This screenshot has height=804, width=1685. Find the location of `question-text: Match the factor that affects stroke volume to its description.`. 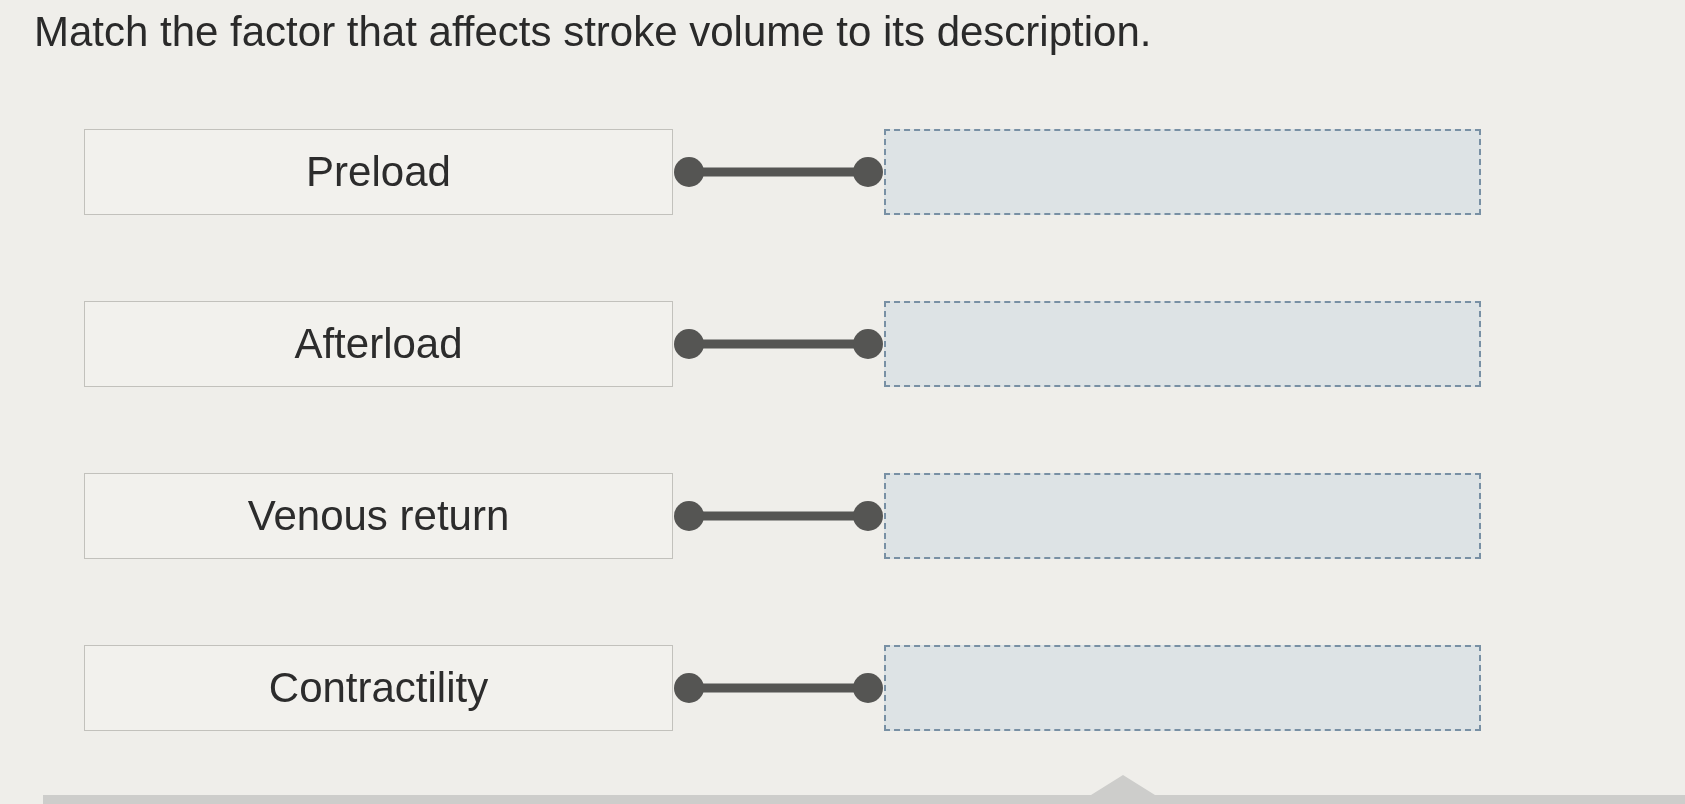

question-text: Match the factor that affects stroke volume to its description. is located at coordinates (593, 32).